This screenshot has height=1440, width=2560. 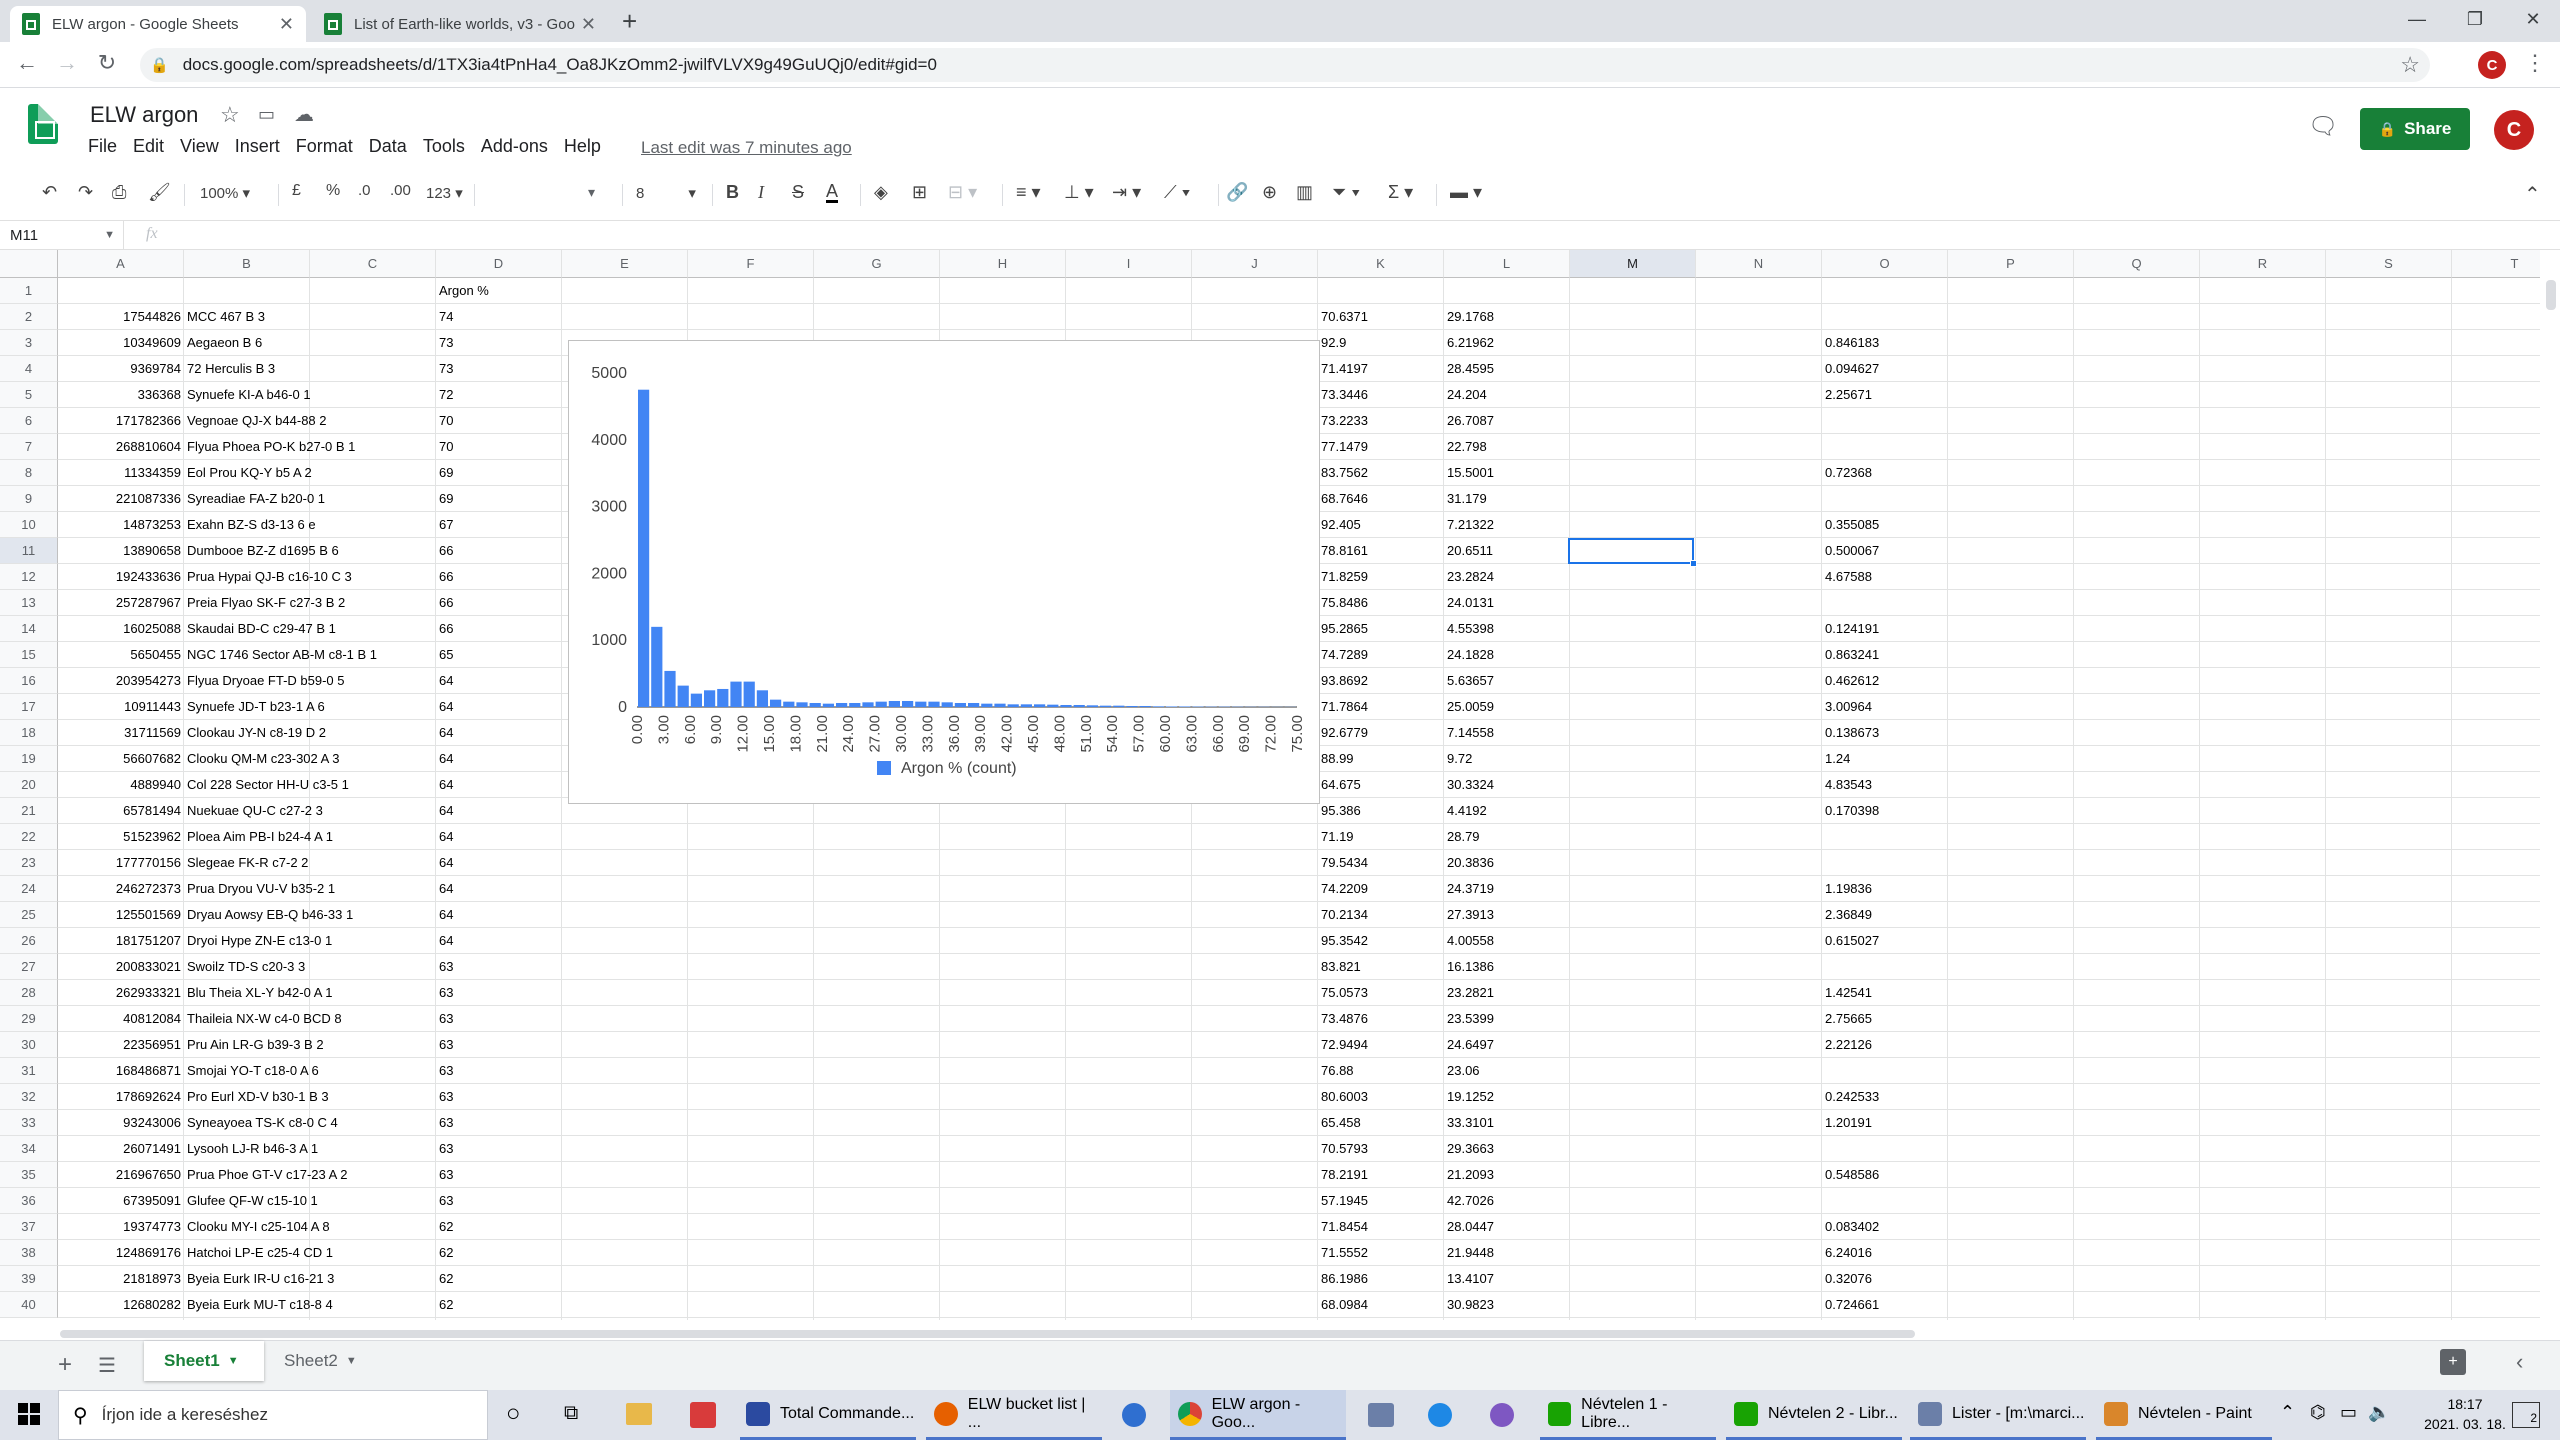 What do you see at coordinates (1507, 733) in the screenshot?
I see `cell-l18: 7.14558` at bounding box center [1507, 733].